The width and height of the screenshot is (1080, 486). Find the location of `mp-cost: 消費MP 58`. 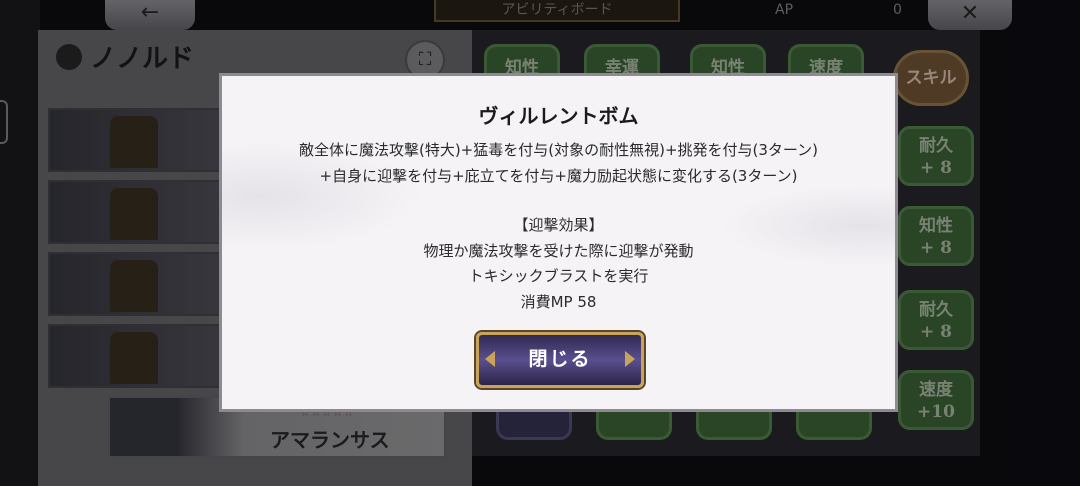

mp-cost: 消費MP 58 is located at coordinates (558, 302).